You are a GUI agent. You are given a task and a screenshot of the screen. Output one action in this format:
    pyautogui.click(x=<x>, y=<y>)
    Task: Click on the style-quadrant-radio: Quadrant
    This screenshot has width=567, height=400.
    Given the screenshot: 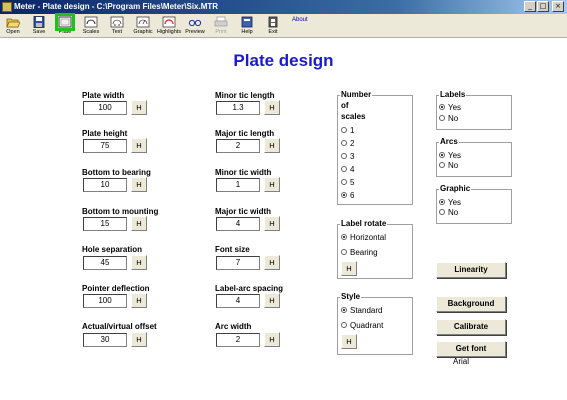 What is the action you would take?
    pyautogui.click(x=362, y=326)
    